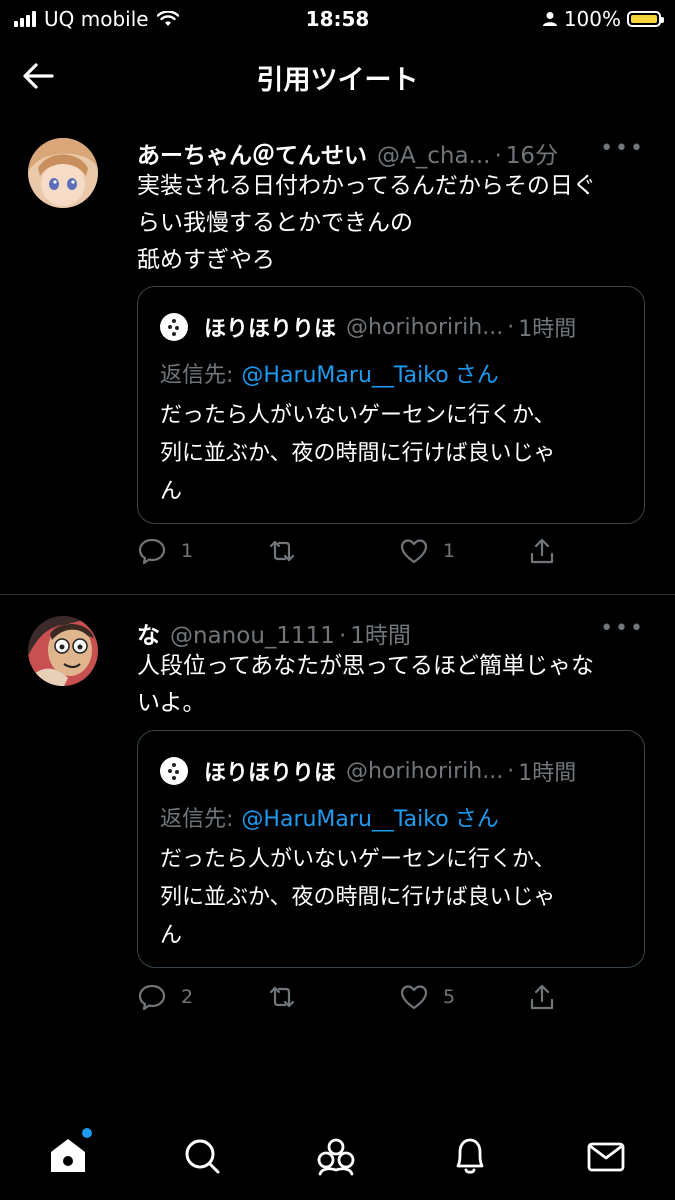  I want to click on tab-notifications, so click(470, 1156).